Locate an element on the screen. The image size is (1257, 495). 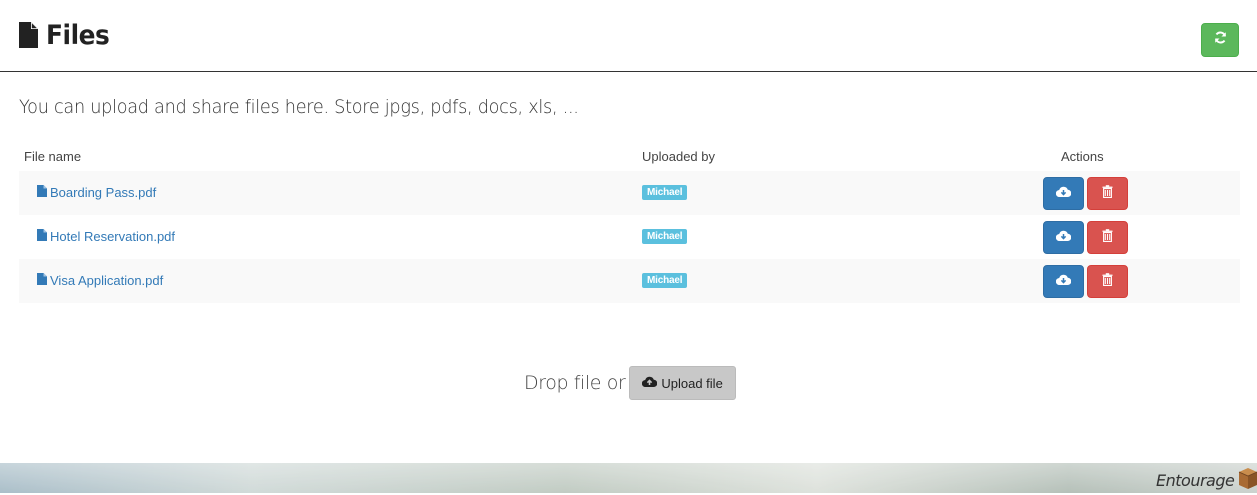
page-title: Files is located at coordinates (78, 35).